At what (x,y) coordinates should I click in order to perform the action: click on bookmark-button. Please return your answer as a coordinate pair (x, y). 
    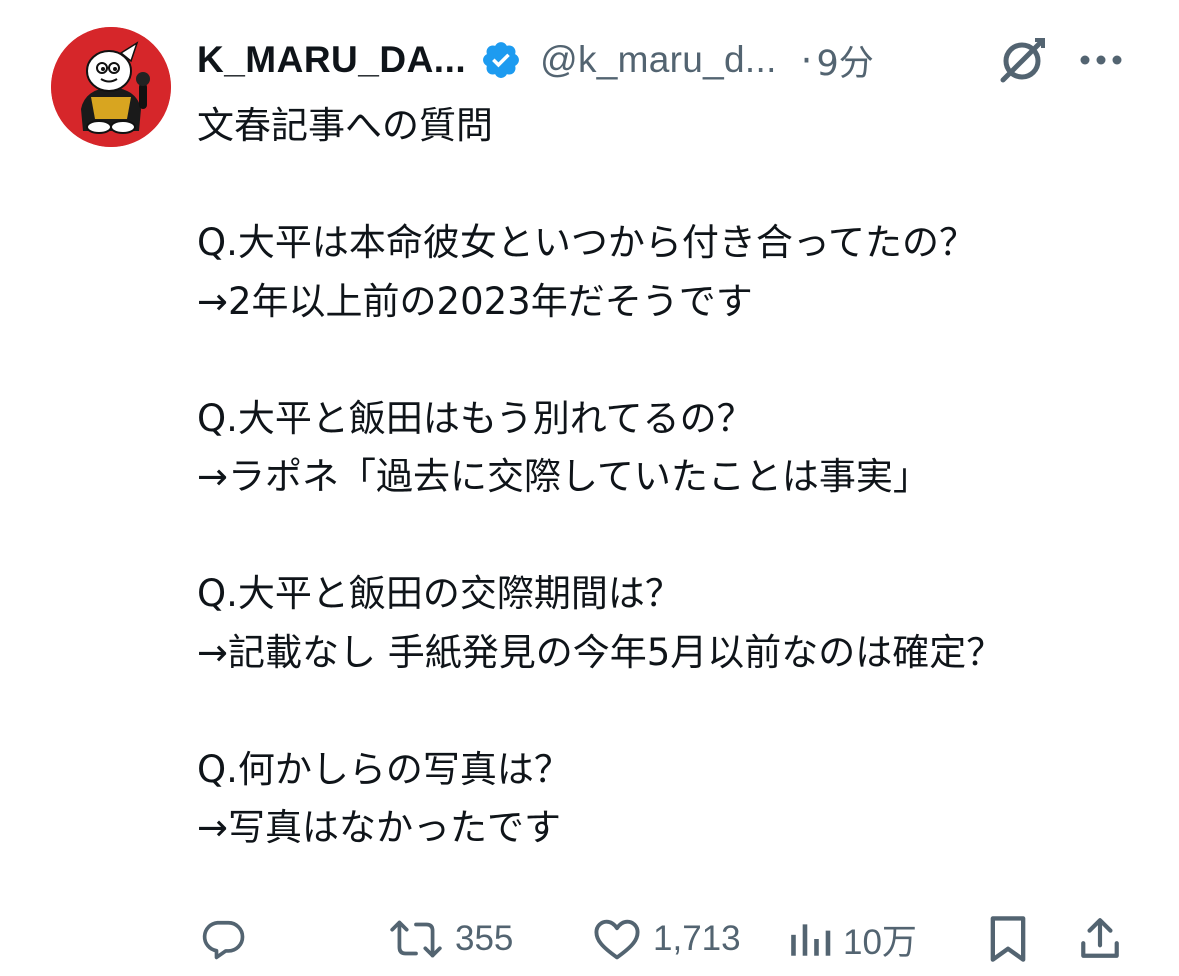
    Looking at the image, I should click on (1008, 939).